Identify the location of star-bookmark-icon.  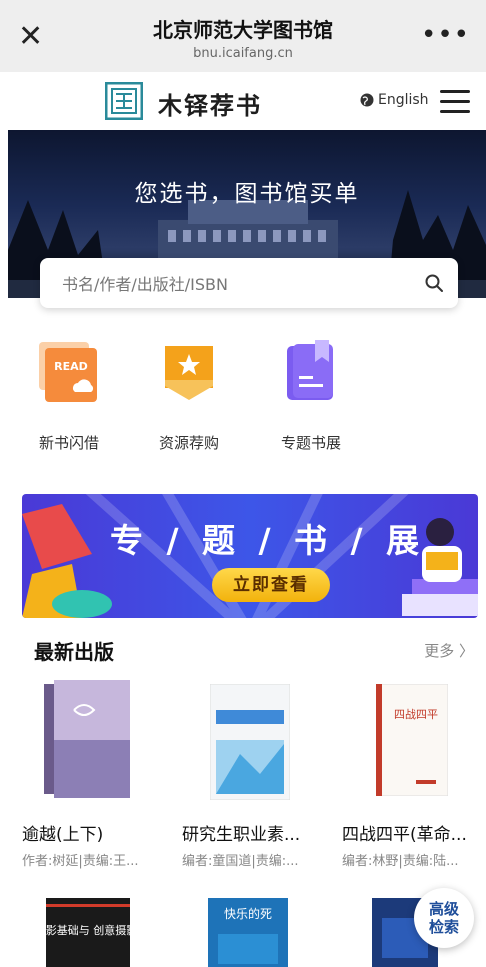
(189, 372).